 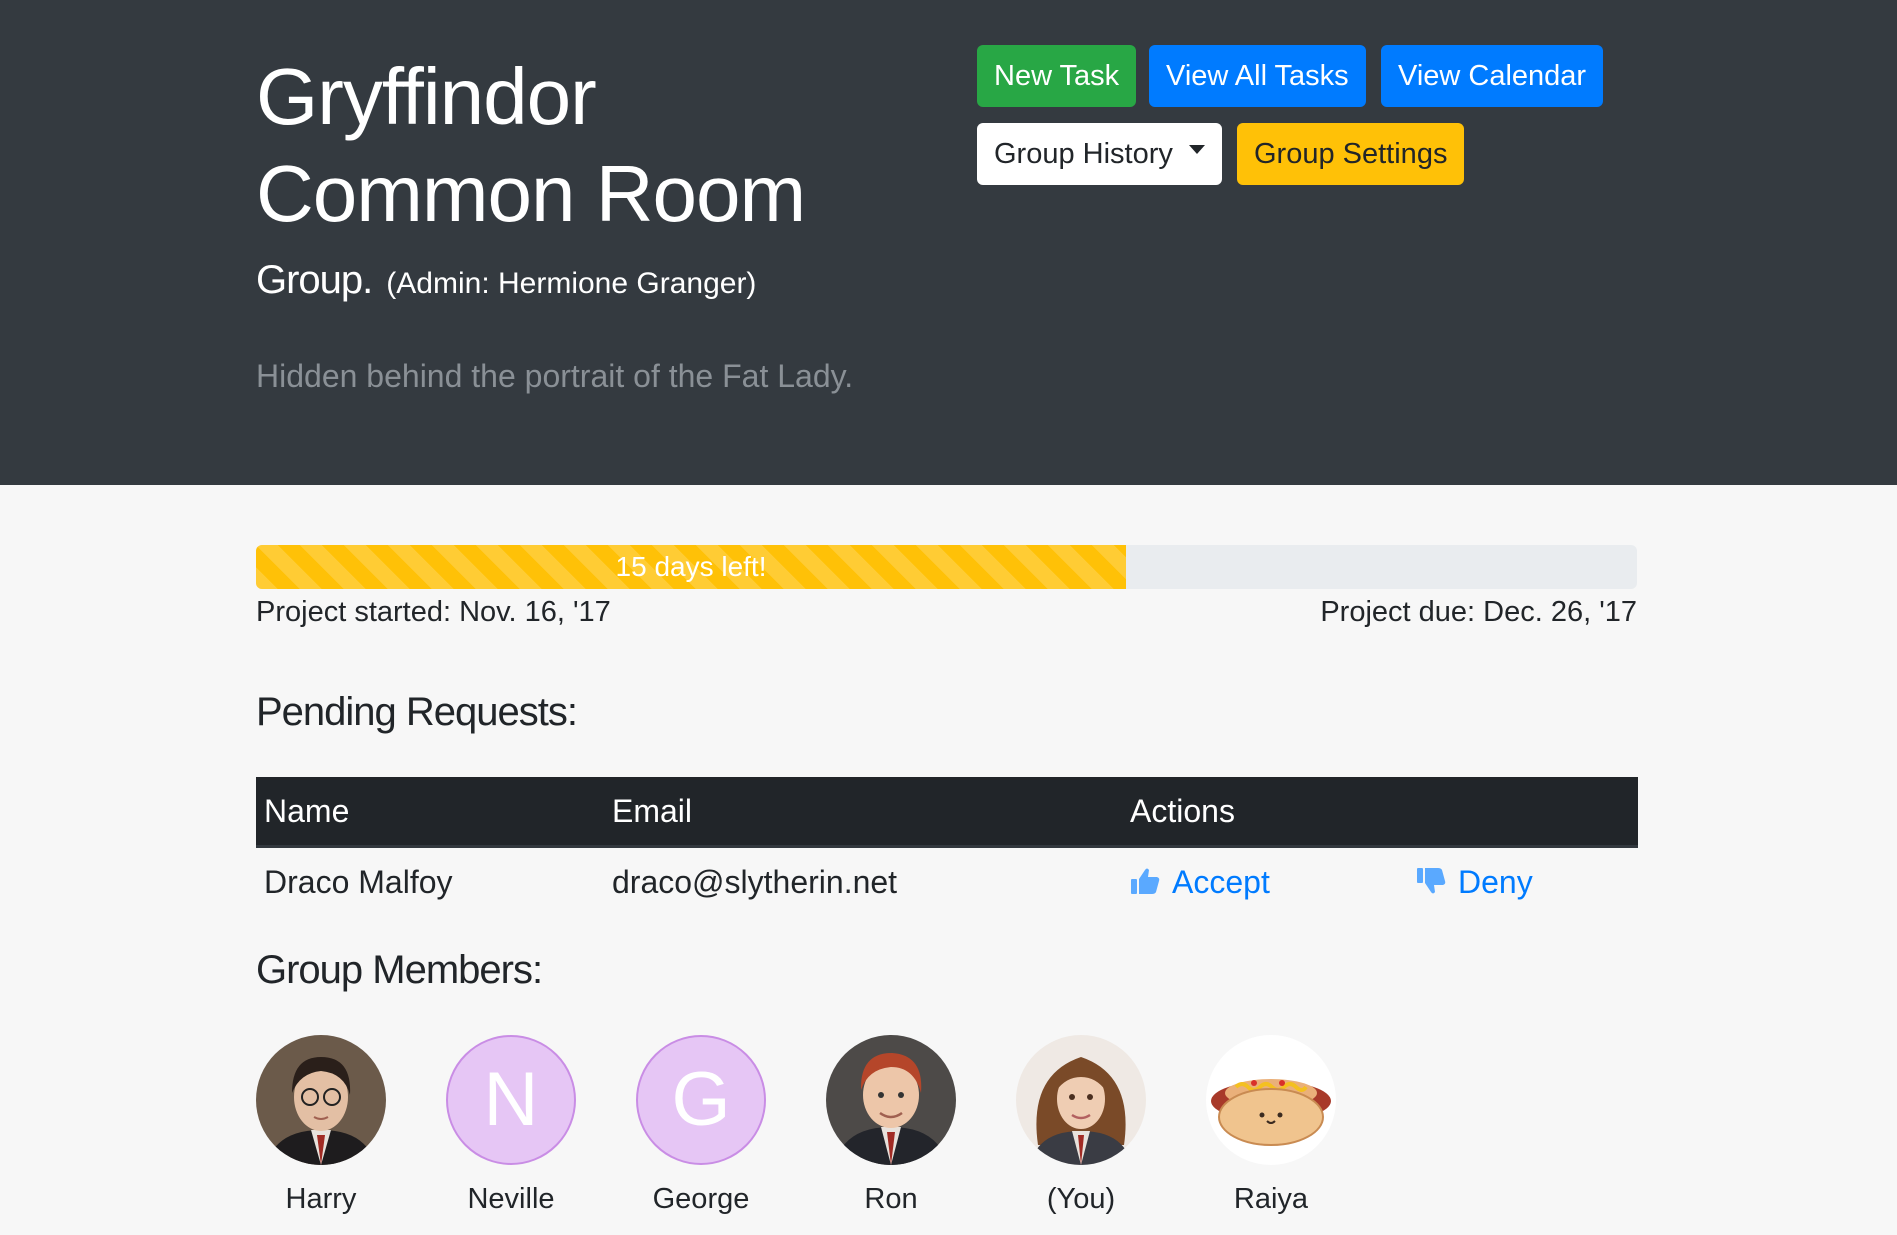 I want to click on member-name: Raiya, so click(x=1271, y=1199).